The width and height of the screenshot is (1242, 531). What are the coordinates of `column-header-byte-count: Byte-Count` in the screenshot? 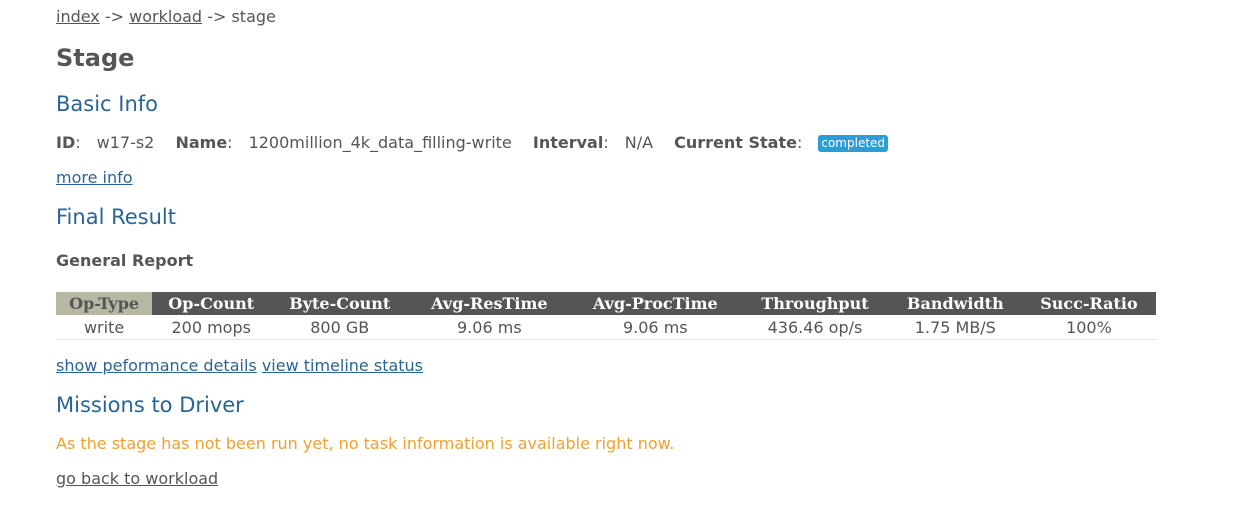 It's located at (340, 303).